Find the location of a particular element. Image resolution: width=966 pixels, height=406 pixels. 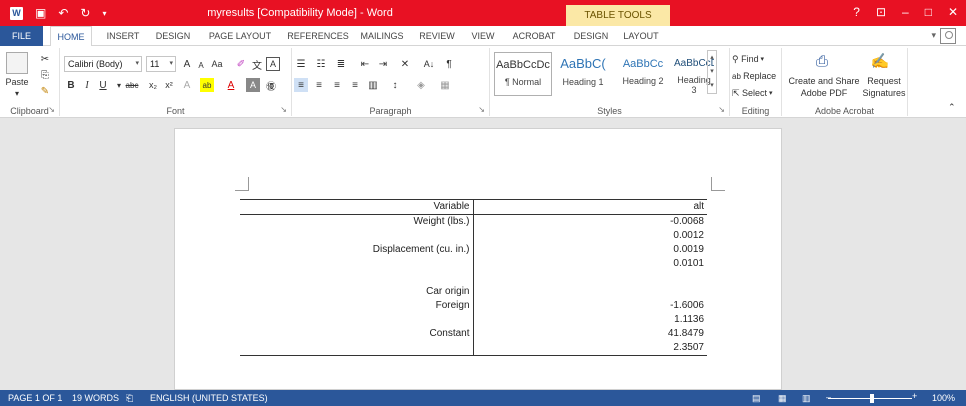

line-spacing-icon: ↕ is located at coordinates (395, 85).